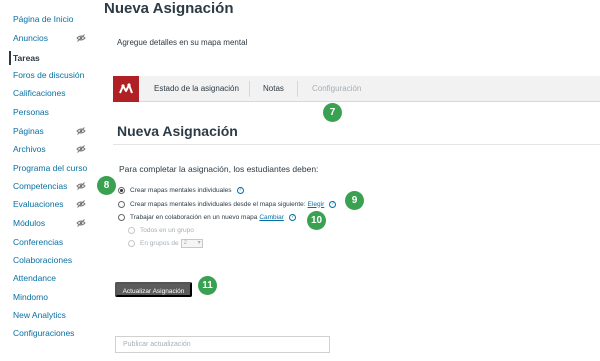 This screenshot has height=361, width=600. What do you see at coordinates (332, 112) in the screenshot?
I see `callout-badge: 7` at bounding box center [332, 112].